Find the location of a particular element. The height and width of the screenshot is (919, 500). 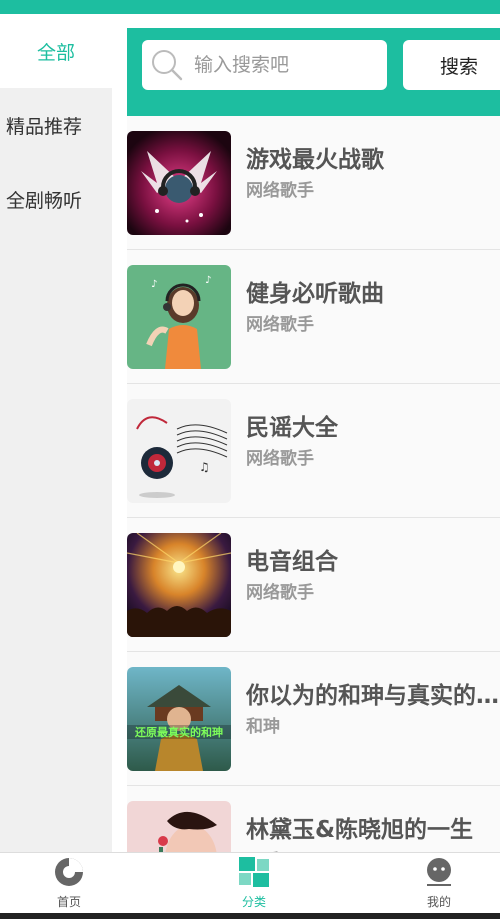

list-item: 电音组合 网络歌手 is located at coordinates (313, 585).